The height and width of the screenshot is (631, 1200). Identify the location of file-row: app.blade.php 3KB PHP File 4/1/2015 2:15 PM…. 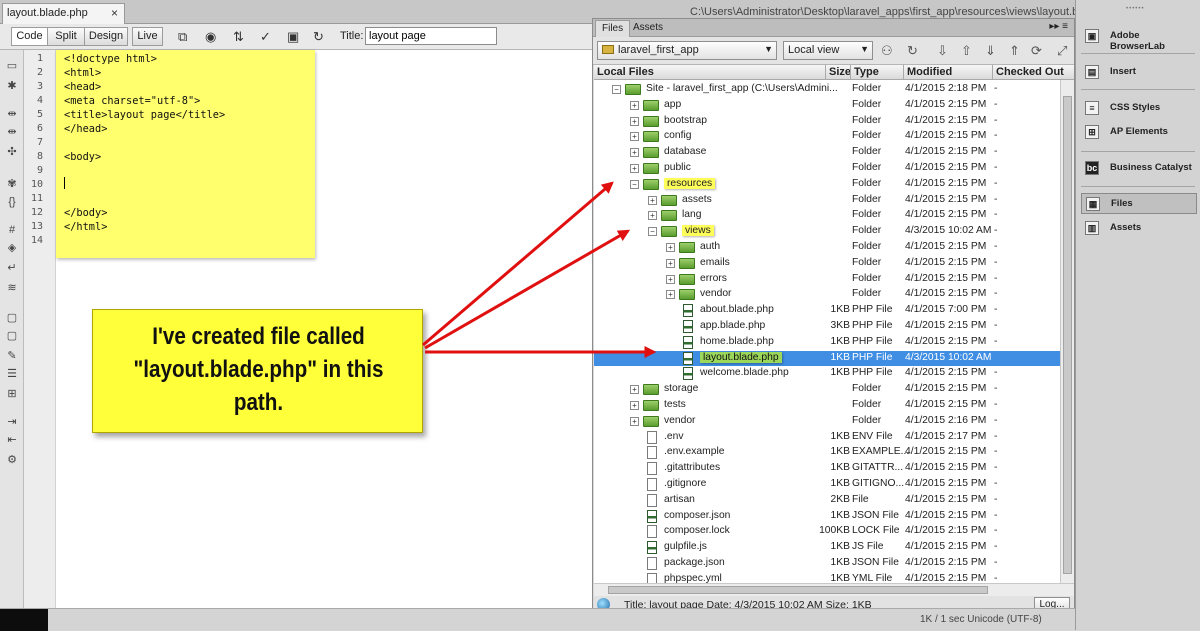
(827, 327).